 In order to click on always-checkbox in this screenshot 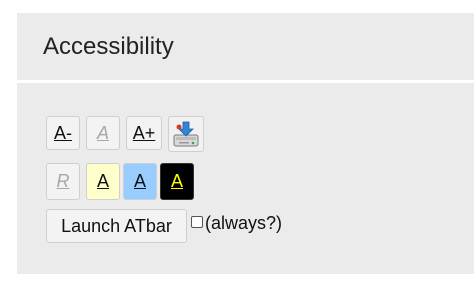, I will do `click(197, 222)`.